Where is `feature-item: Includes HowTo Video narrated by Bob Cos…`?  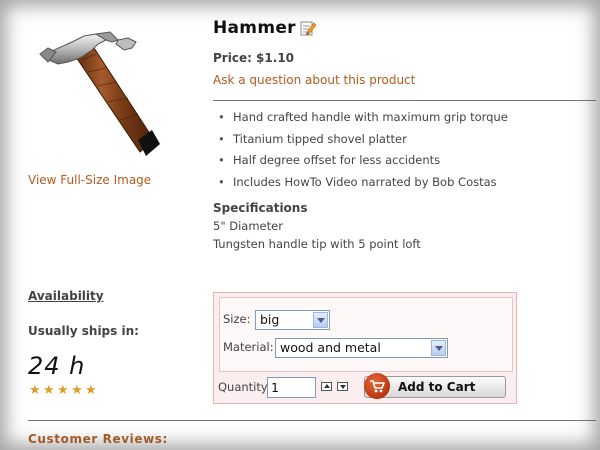 feature-item: Includes HowTo Video narrated by Bob Cos… is located at coordinates (363, 184).